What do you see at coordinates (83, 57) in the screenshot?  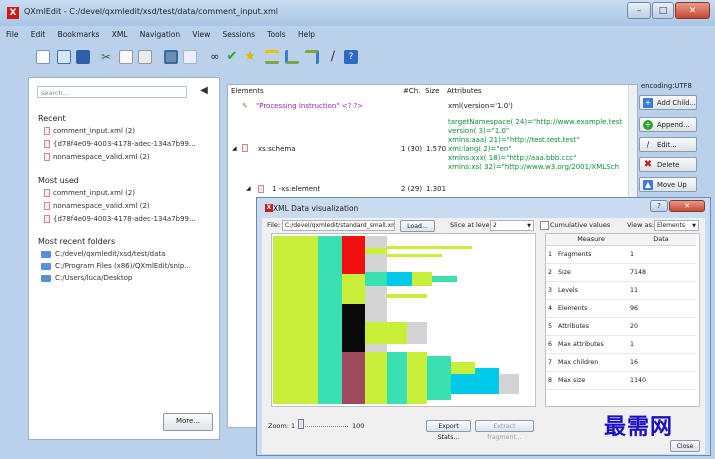 I see `save-icon` at bounding box center [83, 57].